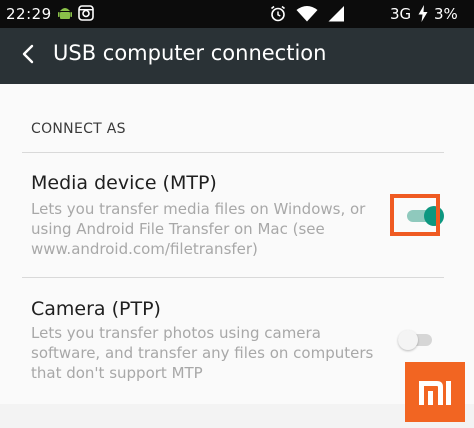 This screenshot has height=428, width=474. Describe the element at coordinates (29, 14) in the screenshot. I see `status-time: 22:29` at that location.